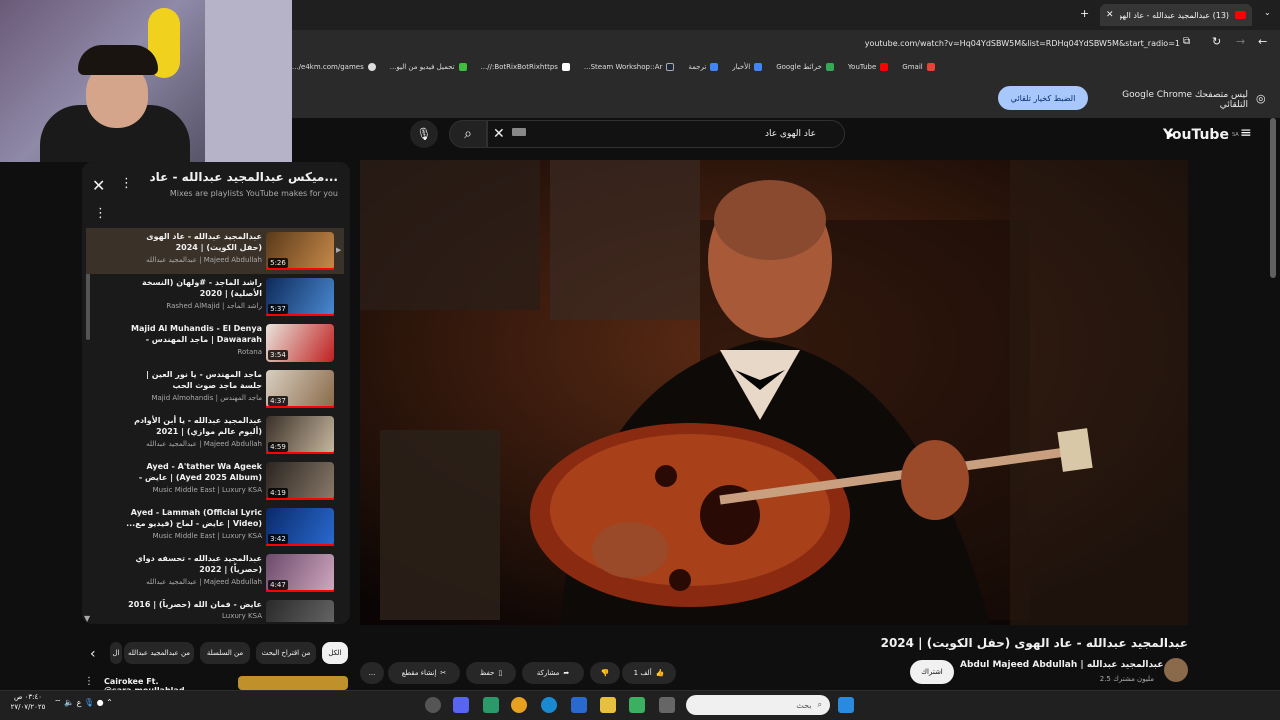 The height and width of the screenshot is (720, 1280). Describe the element at coordinates (758, 705) in the screenshot. I see `taskbar-search: بحث ⌕` at that location.